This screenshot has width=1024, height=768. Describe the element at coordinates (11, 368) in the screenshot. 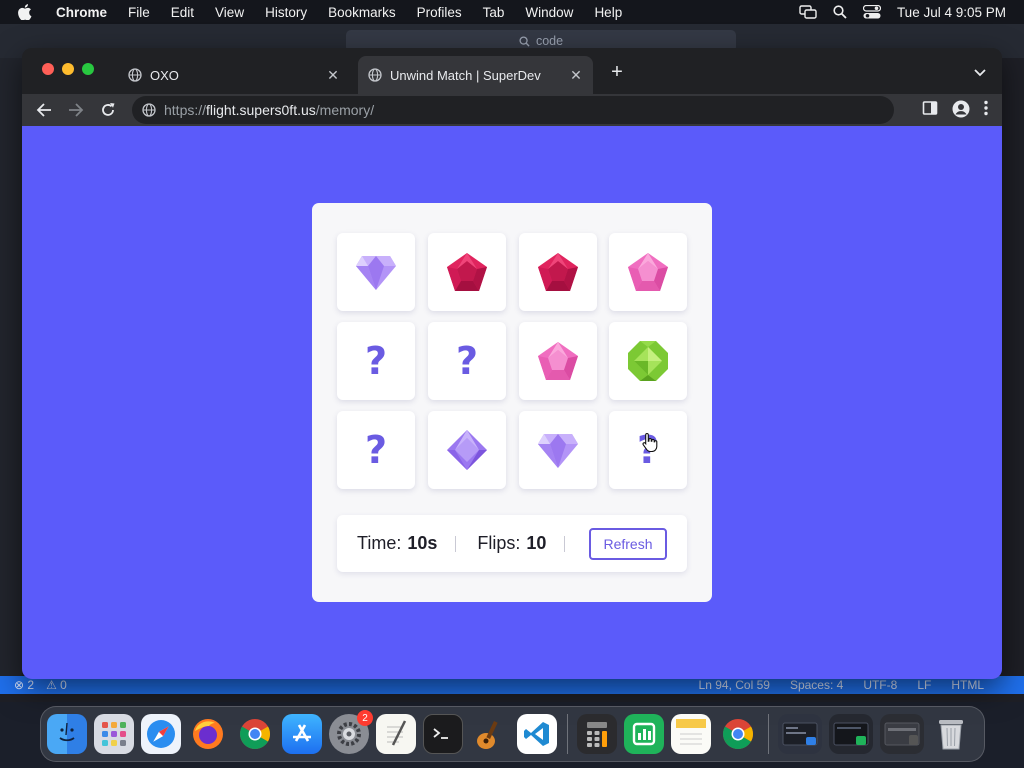

I see `vscode-activity-bar` at that location.